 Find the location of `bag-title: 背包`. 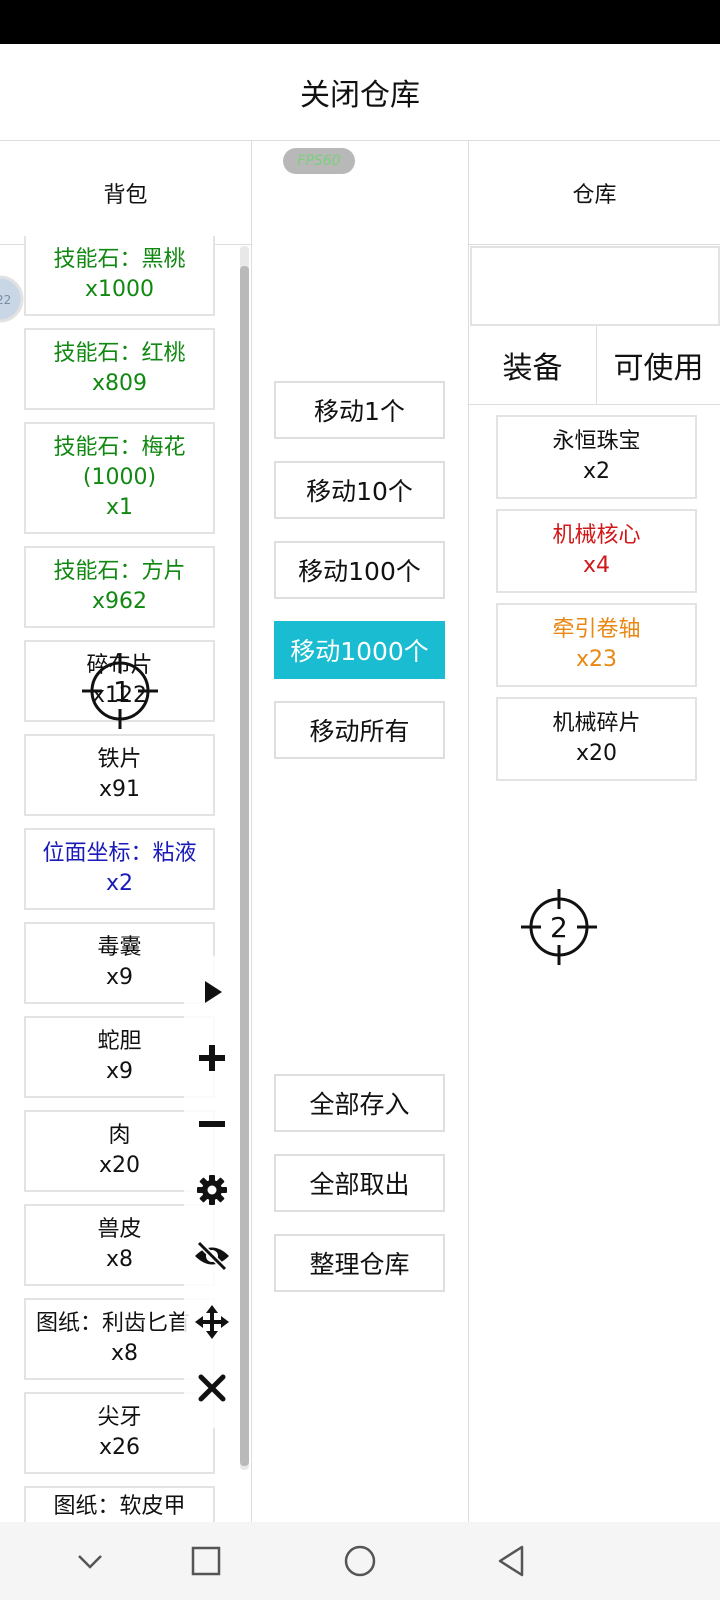

bag-title: 背包 is located at coordinates (125, 195).